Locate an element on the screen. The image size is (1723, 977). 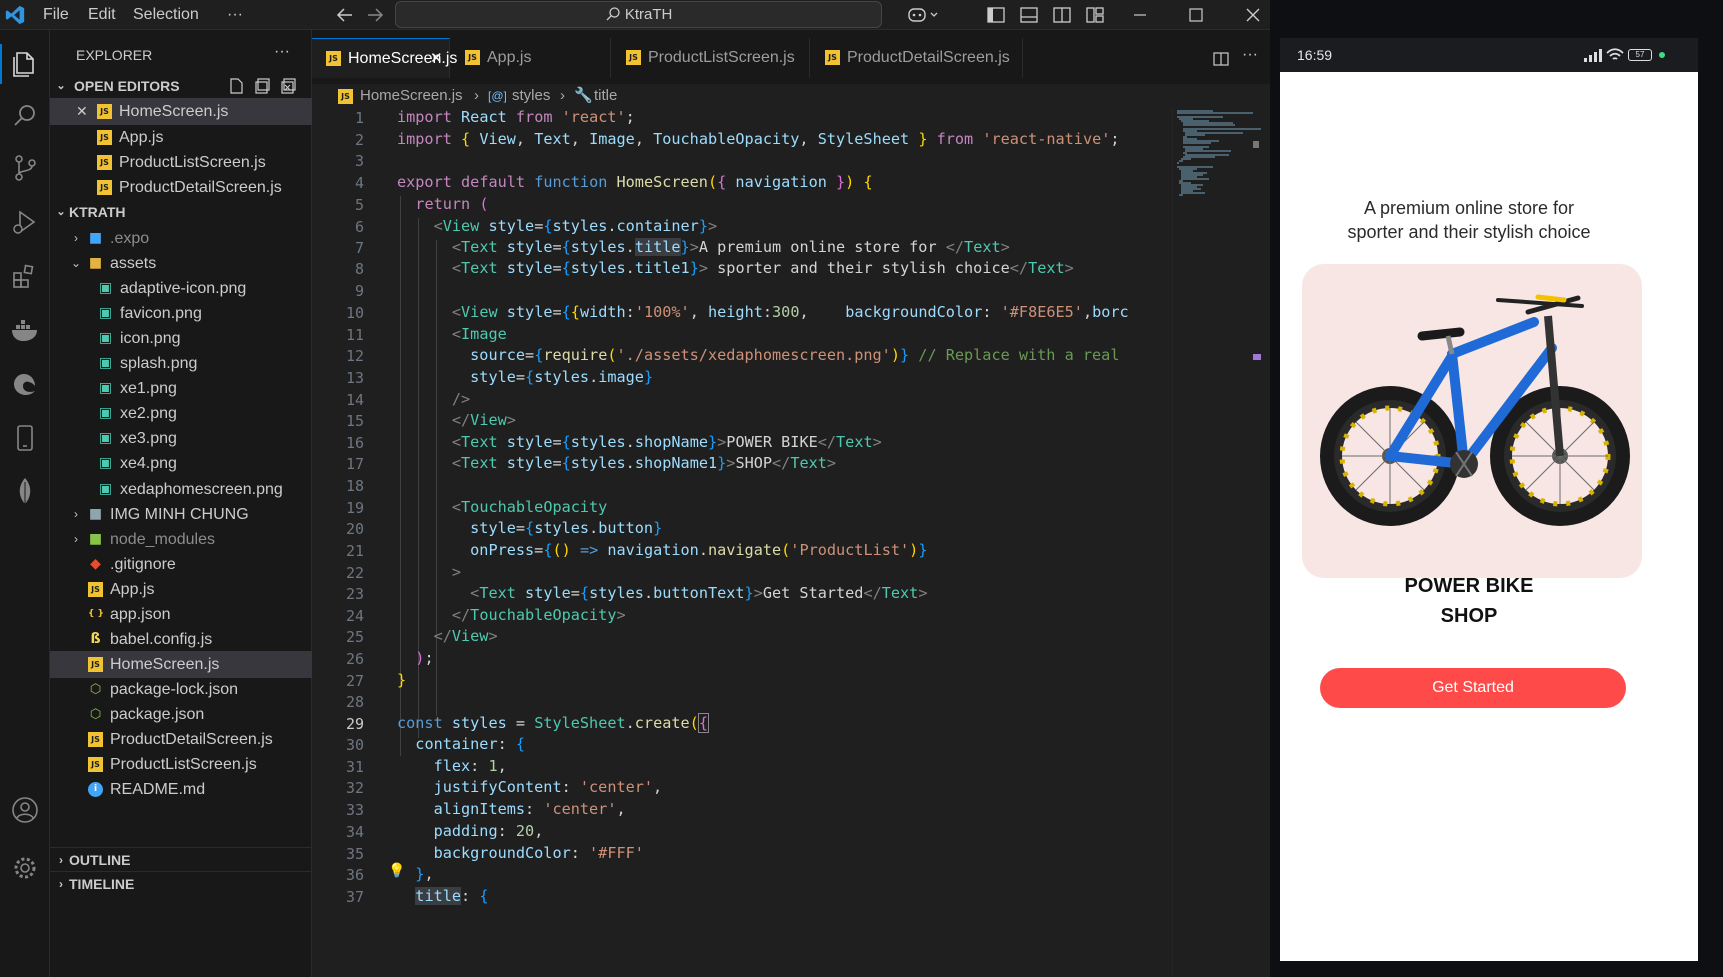
line-number: 23 is located at coordinates (354, 594).